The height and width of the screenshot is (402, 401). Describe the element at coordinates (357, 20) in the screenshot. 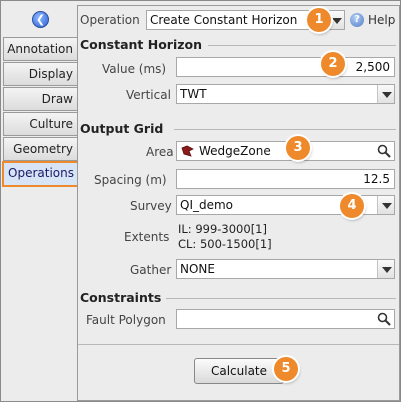

I see `help-icon: ?` at that location.